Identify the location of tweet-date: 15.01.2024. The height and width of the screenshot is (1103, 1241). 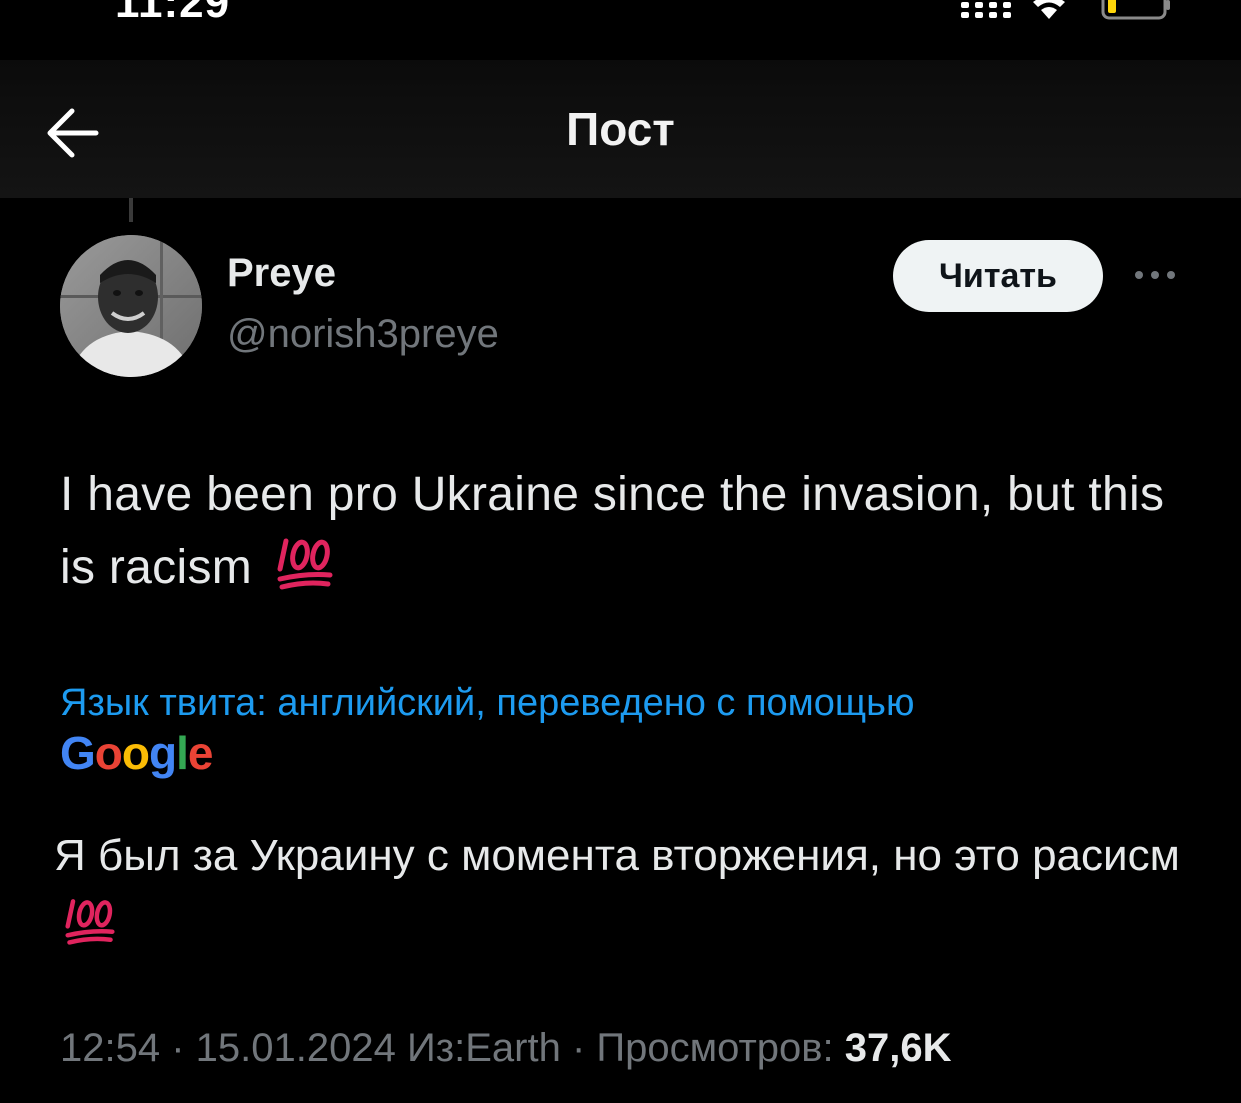
(296, 1048).